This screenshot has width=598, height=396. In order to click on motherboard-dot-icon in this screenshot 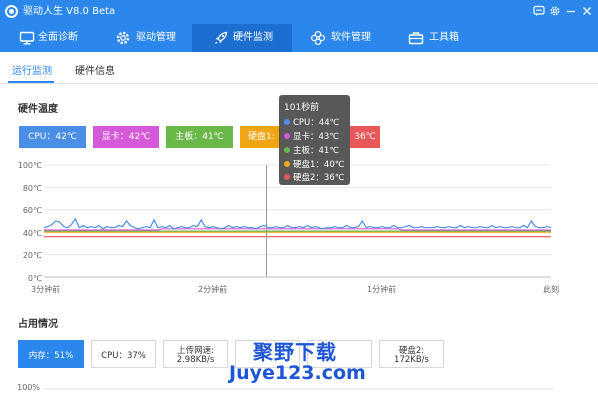, I will do `click(287, 150)`.